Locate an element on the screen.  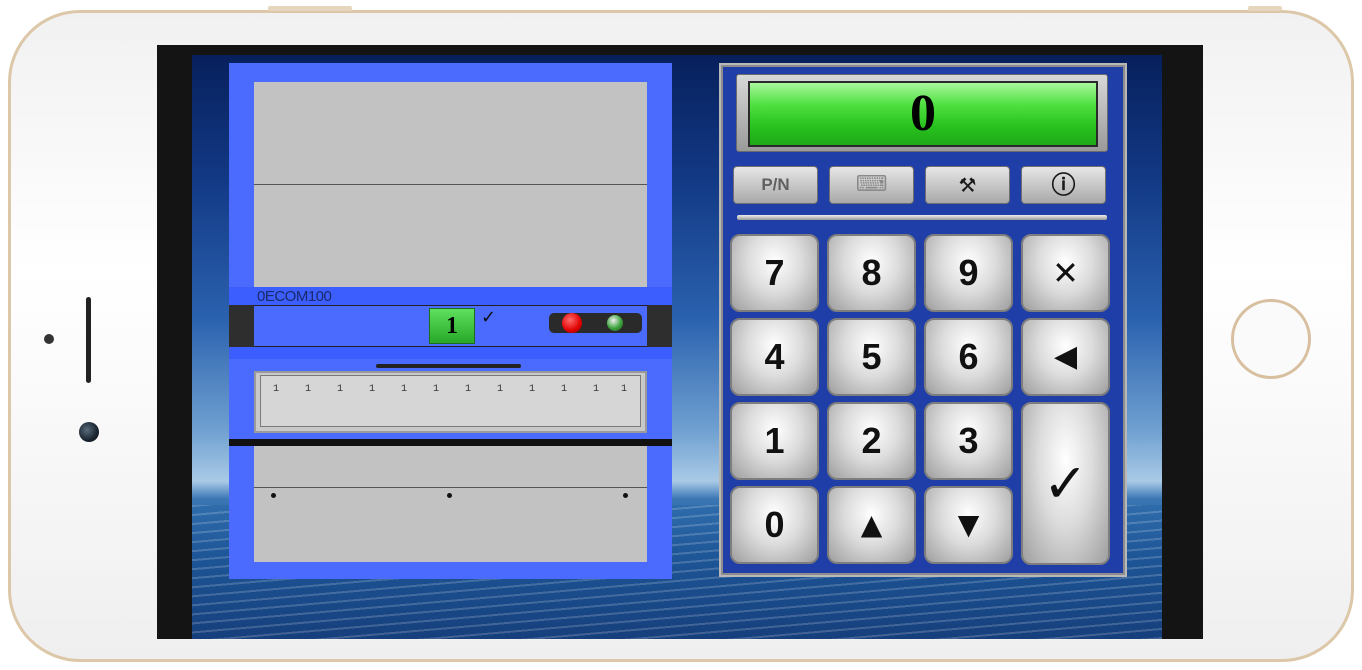
tray-handle is located at coordinates (448, 366).